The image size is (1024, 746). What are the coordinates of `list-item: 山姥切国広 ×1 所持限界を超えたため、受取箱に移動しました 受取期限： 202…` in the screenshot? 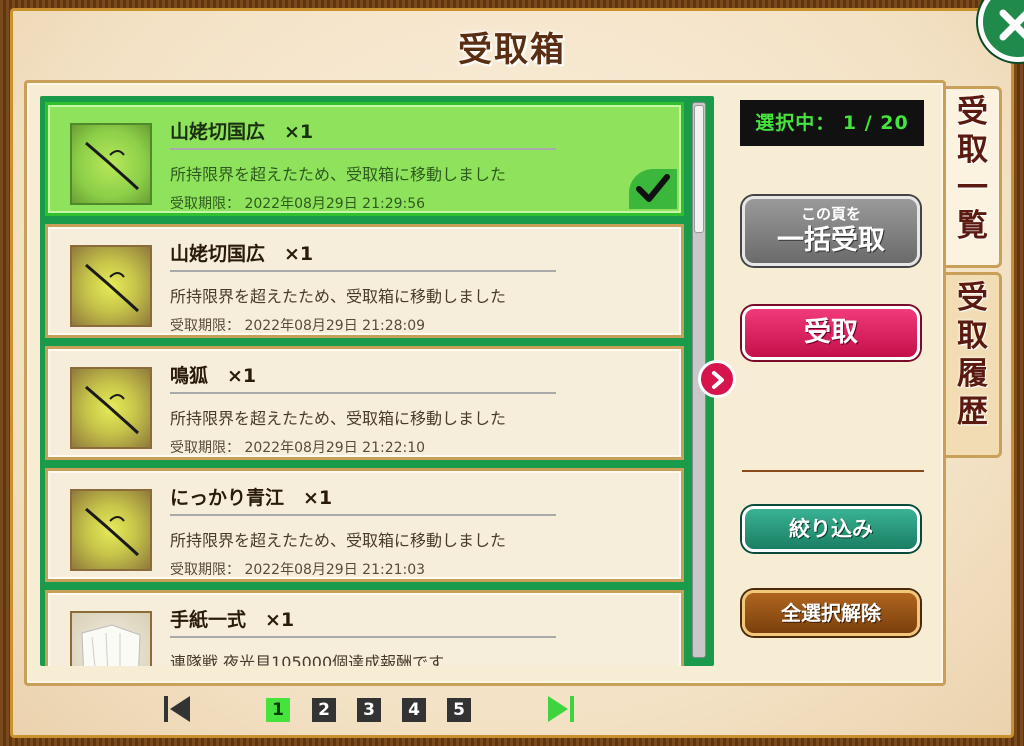 It's located at (364, 281).